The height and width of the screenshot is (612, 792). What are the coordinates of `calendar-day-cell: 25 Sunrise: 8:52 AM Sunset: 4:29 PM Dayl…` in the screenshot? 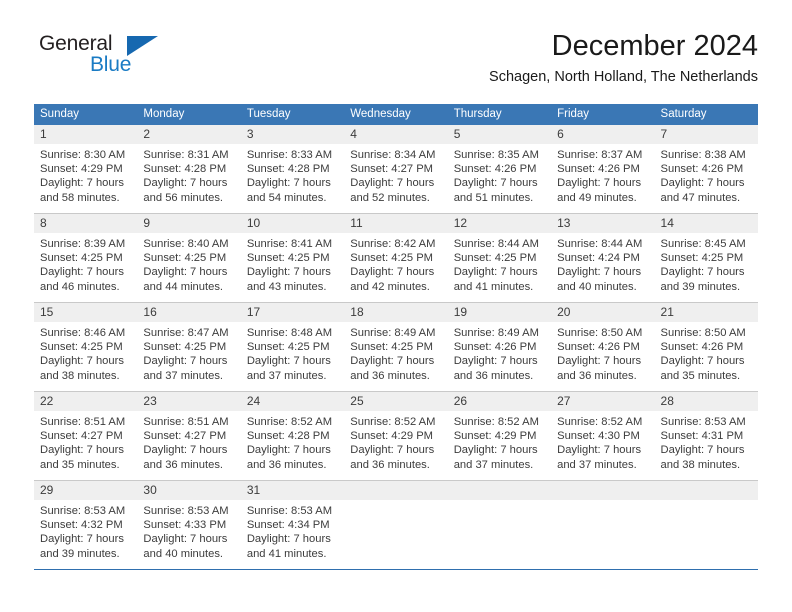 It's located at (396, 436).